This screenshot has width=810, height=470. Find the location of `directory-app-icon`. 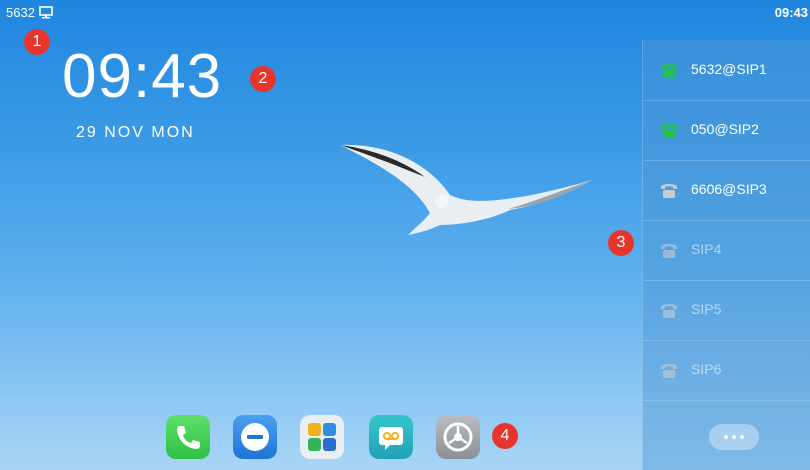

directory-app-icon is located at coordinates (255, 437).